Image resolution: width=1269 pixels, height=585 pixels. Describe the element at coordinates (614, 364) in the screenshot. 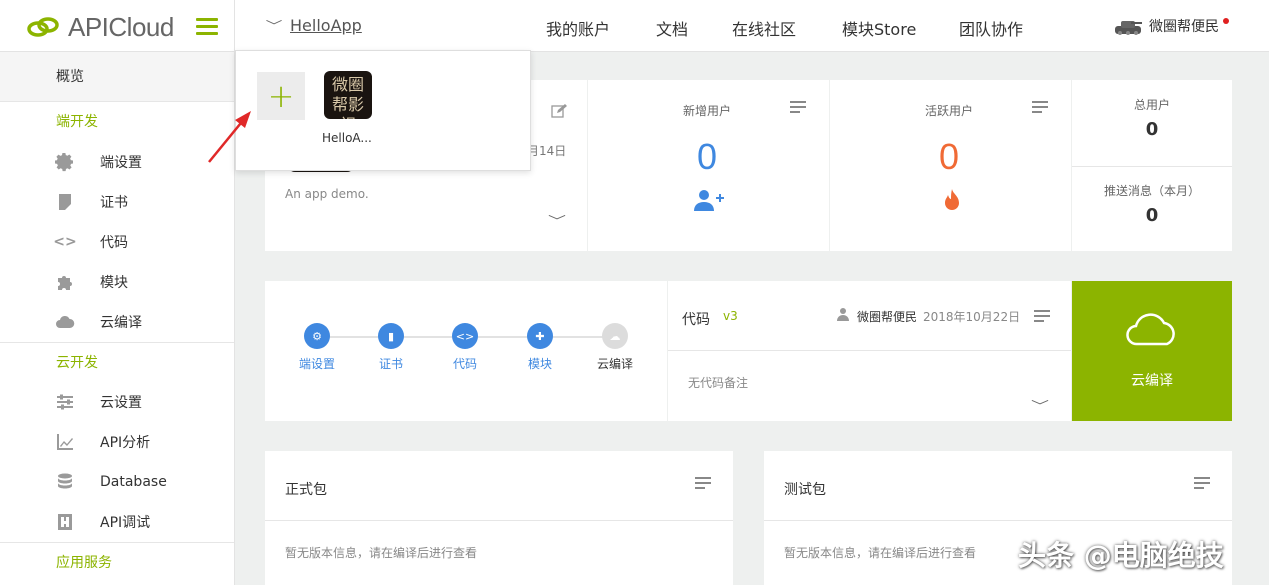

I see `step-label: 云编译` at that location.